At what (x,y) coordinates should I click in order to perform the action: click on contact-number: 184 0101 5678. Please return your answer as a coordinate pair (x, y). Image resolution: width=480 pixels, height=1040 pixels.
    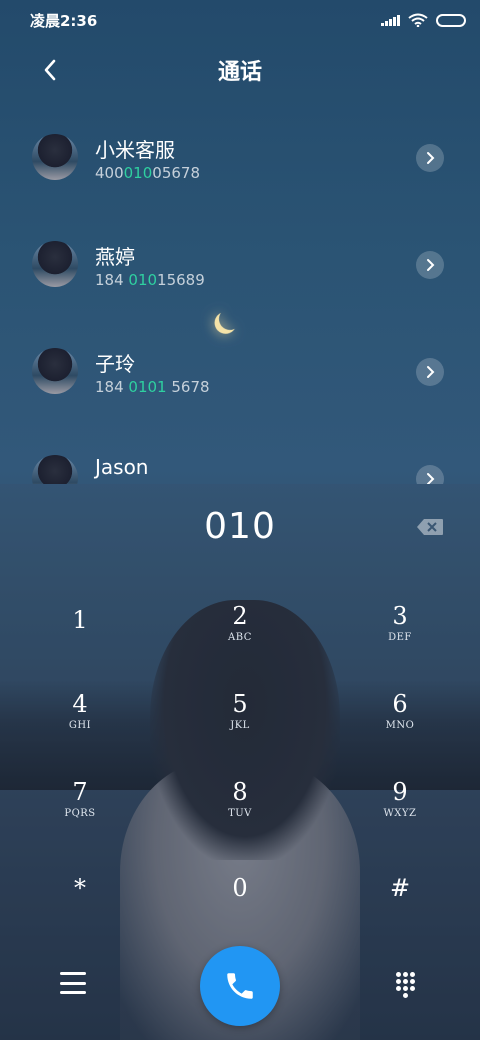
    Looking at the image, I should click on (152, 387).